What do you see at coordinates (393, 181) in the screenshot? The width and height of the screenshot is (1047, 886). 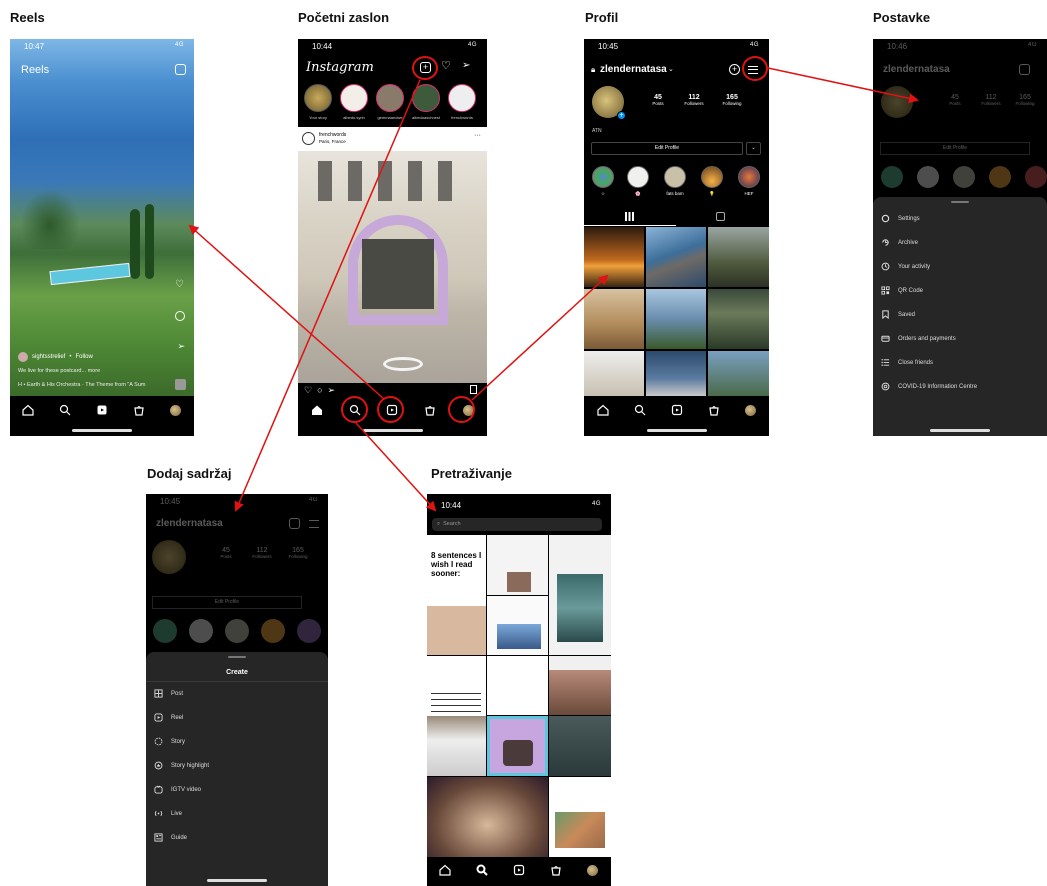 I see `building-windows` at bounding box center [393, 181].